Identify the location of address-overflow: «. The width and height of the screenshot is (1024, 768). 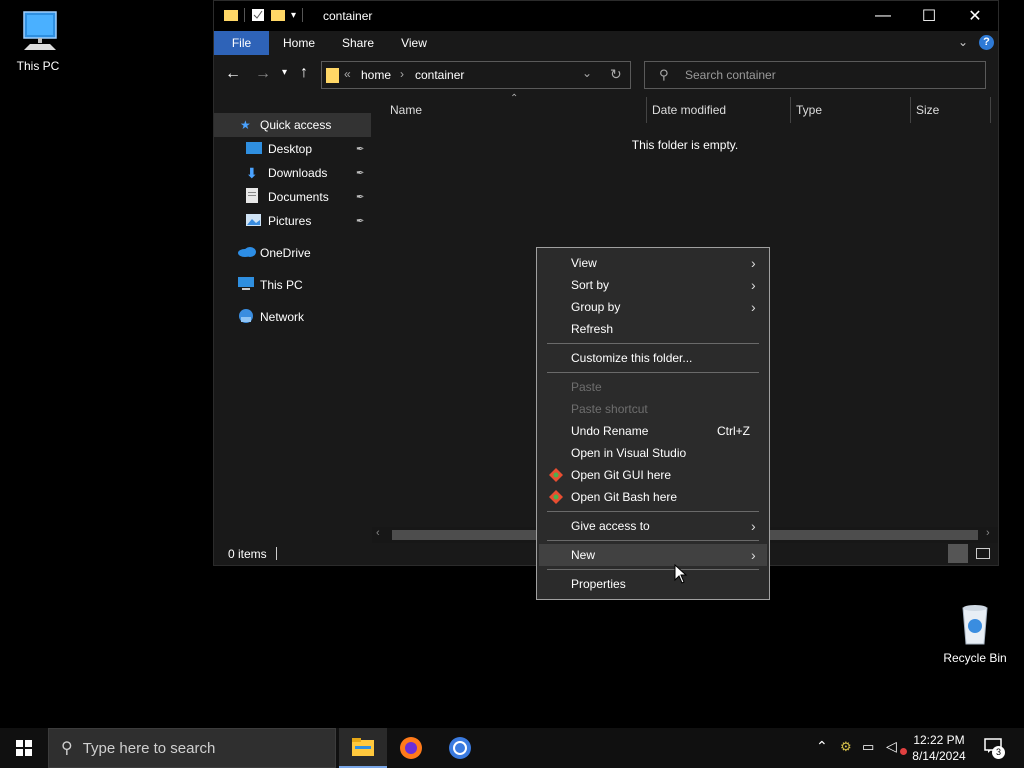
(347, 74).